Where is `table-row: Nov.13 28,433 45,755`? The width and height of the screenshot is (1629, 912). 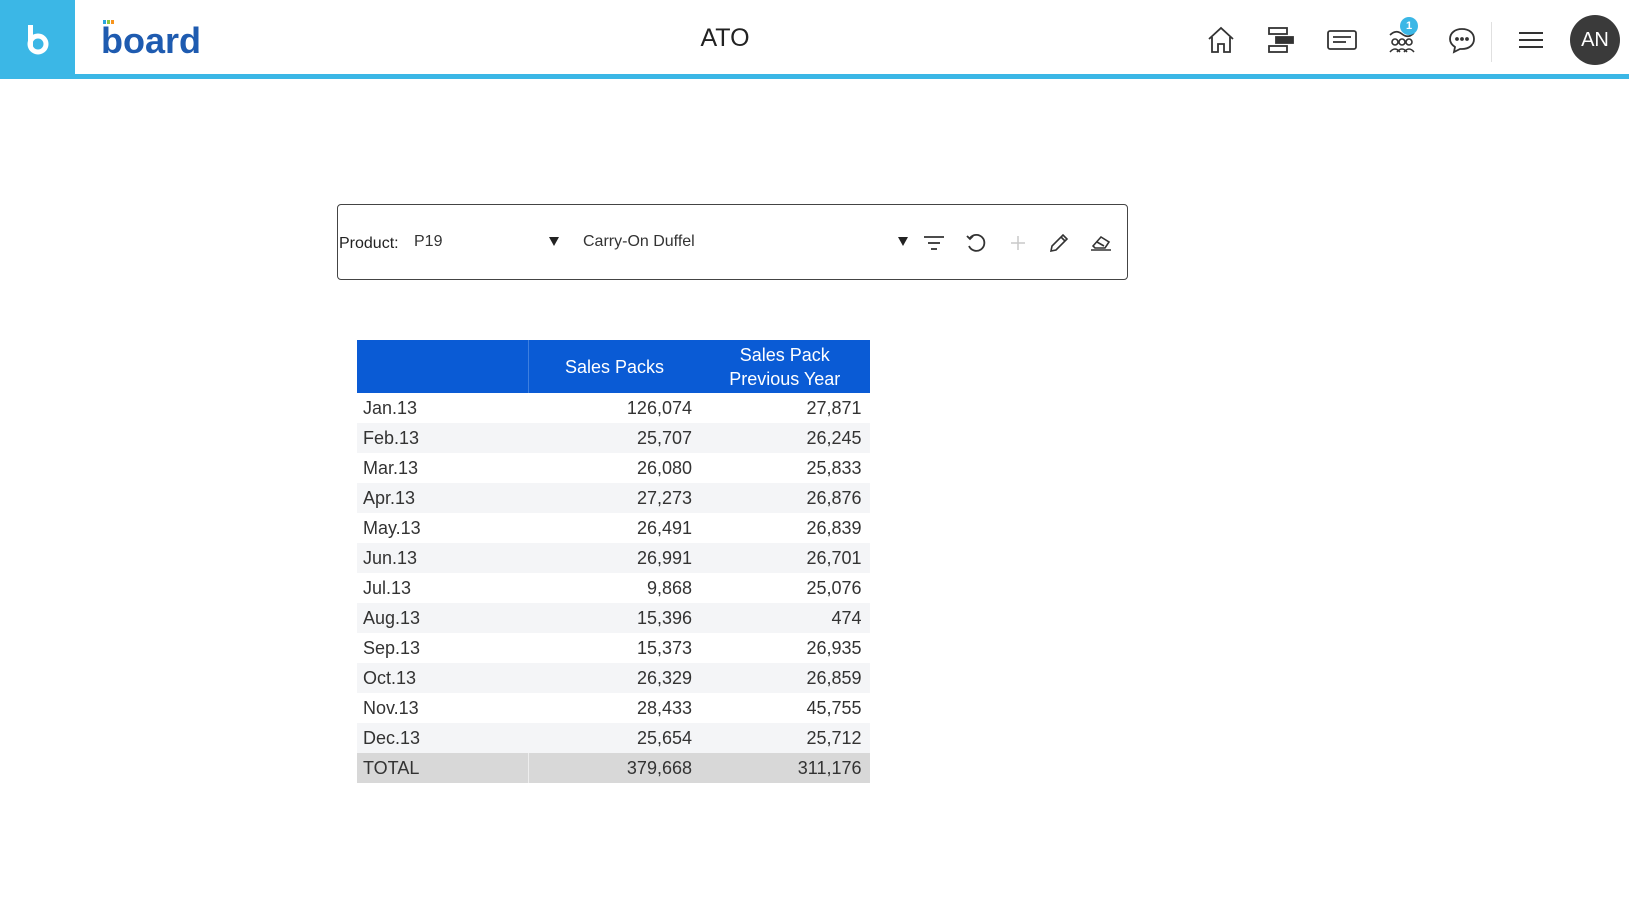
table-row: Nov.13 28,433 45,755 is located at coordinates (613, 708).